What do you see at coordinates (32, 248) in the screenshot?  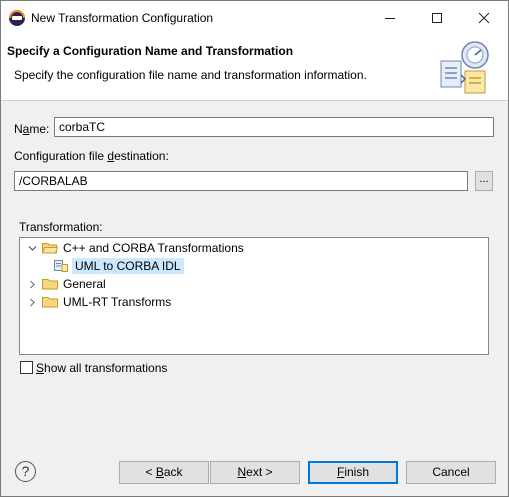 I see `chevron-down-icon` at bounding box center [32, 248].